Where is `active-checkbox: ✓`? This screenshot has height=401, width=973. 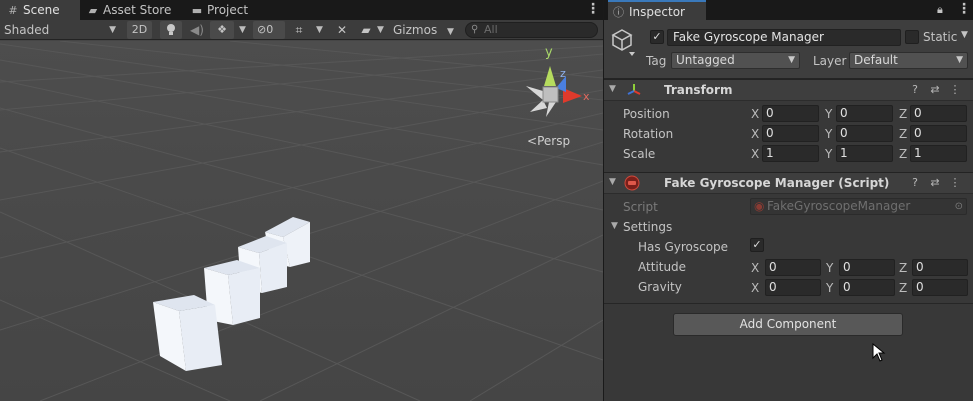 active-checkbox: ✓ is located at coordinates (657, 37).